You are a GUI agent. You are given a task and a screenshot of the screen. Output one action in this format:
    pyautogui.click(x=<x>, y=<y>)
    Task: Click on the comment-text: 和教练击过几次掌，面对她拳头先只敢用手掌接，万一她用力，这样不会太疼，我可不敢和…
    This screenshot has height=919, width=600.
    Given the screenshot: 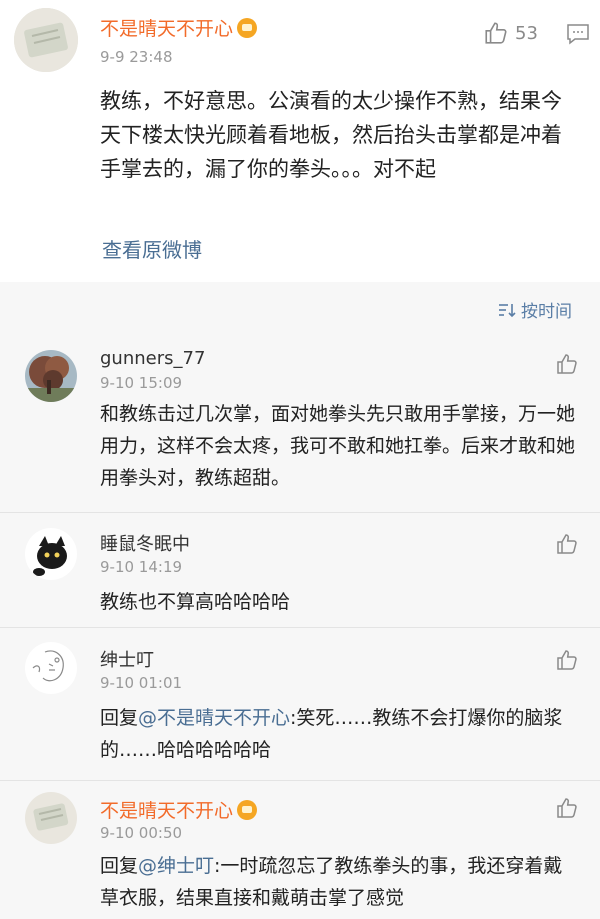 What is the action you would take?
    pyautogui.click(x=338, y=446)
    